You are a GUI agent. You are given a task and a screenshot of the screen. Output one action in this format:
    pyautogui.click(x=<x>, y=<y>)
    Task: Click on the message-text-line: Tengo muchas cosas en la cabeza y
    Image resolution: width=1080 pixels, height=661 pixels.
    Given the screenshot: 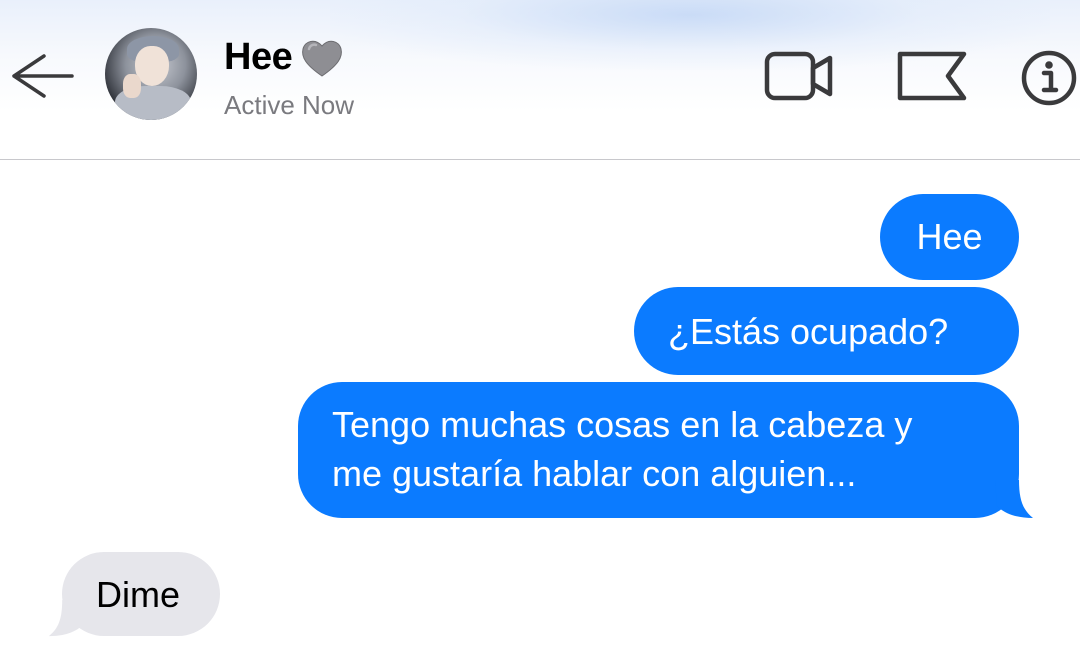 What is the action you would take?
    pyautogui.click(x=622, y=424)
    